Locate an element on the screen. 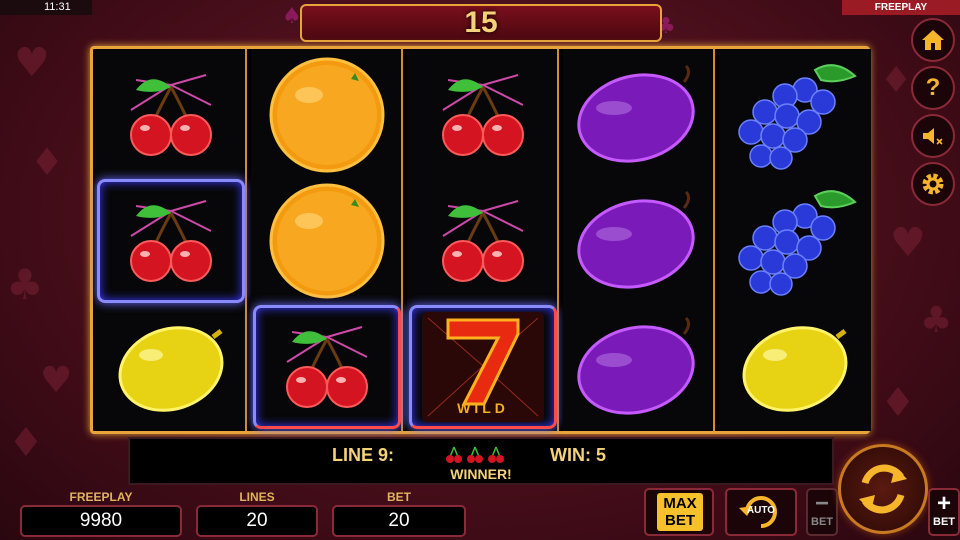 The width and height of the screenshot is (960, 540). symbol-wild-seven-winning: WILD is located at coordinates (483, 367).